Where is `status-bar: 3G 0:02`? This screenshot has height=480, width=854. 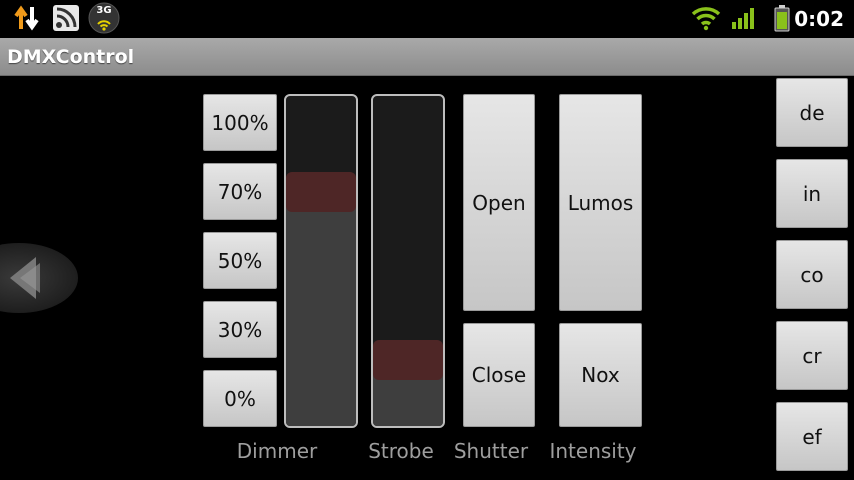
status-bar: 3G 0:02 is located at coordinates (427, 19).